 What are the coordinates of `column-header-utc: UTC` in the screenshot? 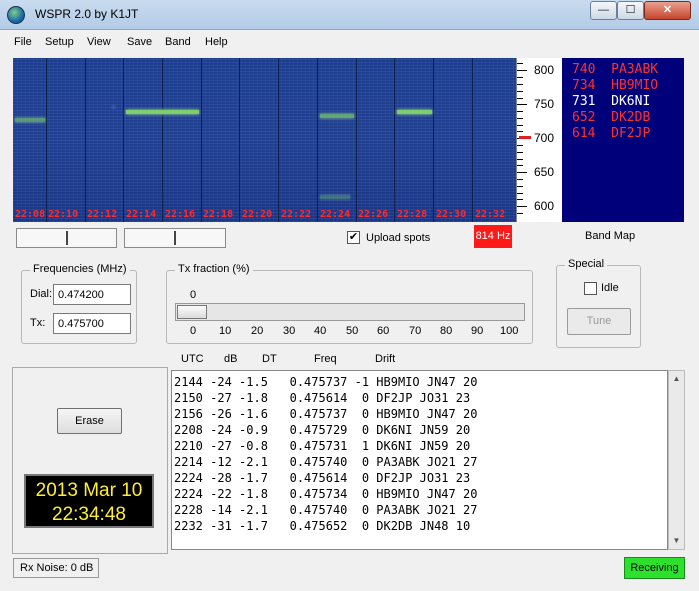 It's located at (192, 359).